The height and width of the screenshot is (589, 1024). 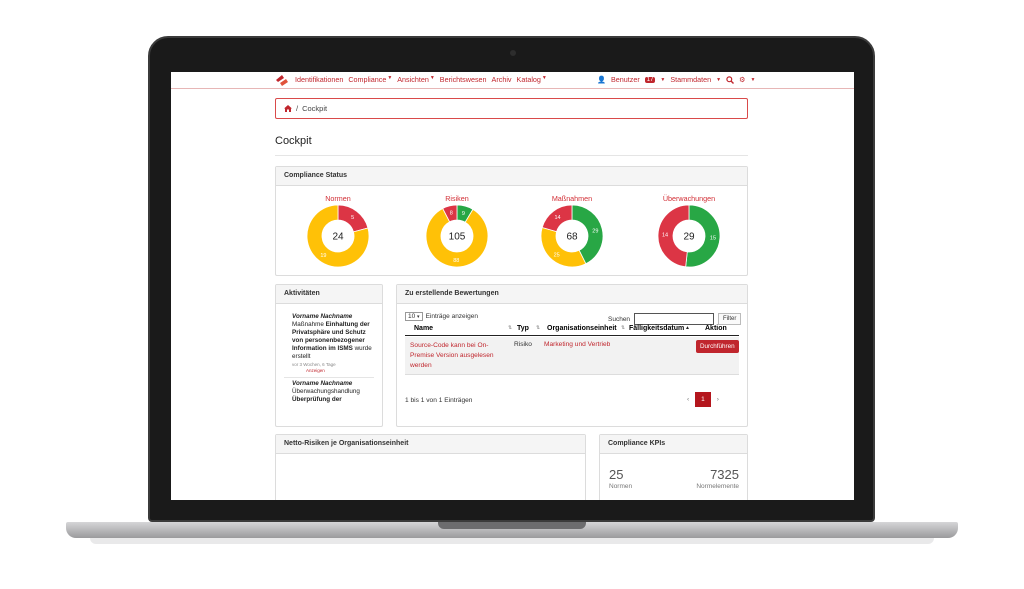 I want to click on column-header-date: Fälligkeitsdatum, so click(x=656, y=328).